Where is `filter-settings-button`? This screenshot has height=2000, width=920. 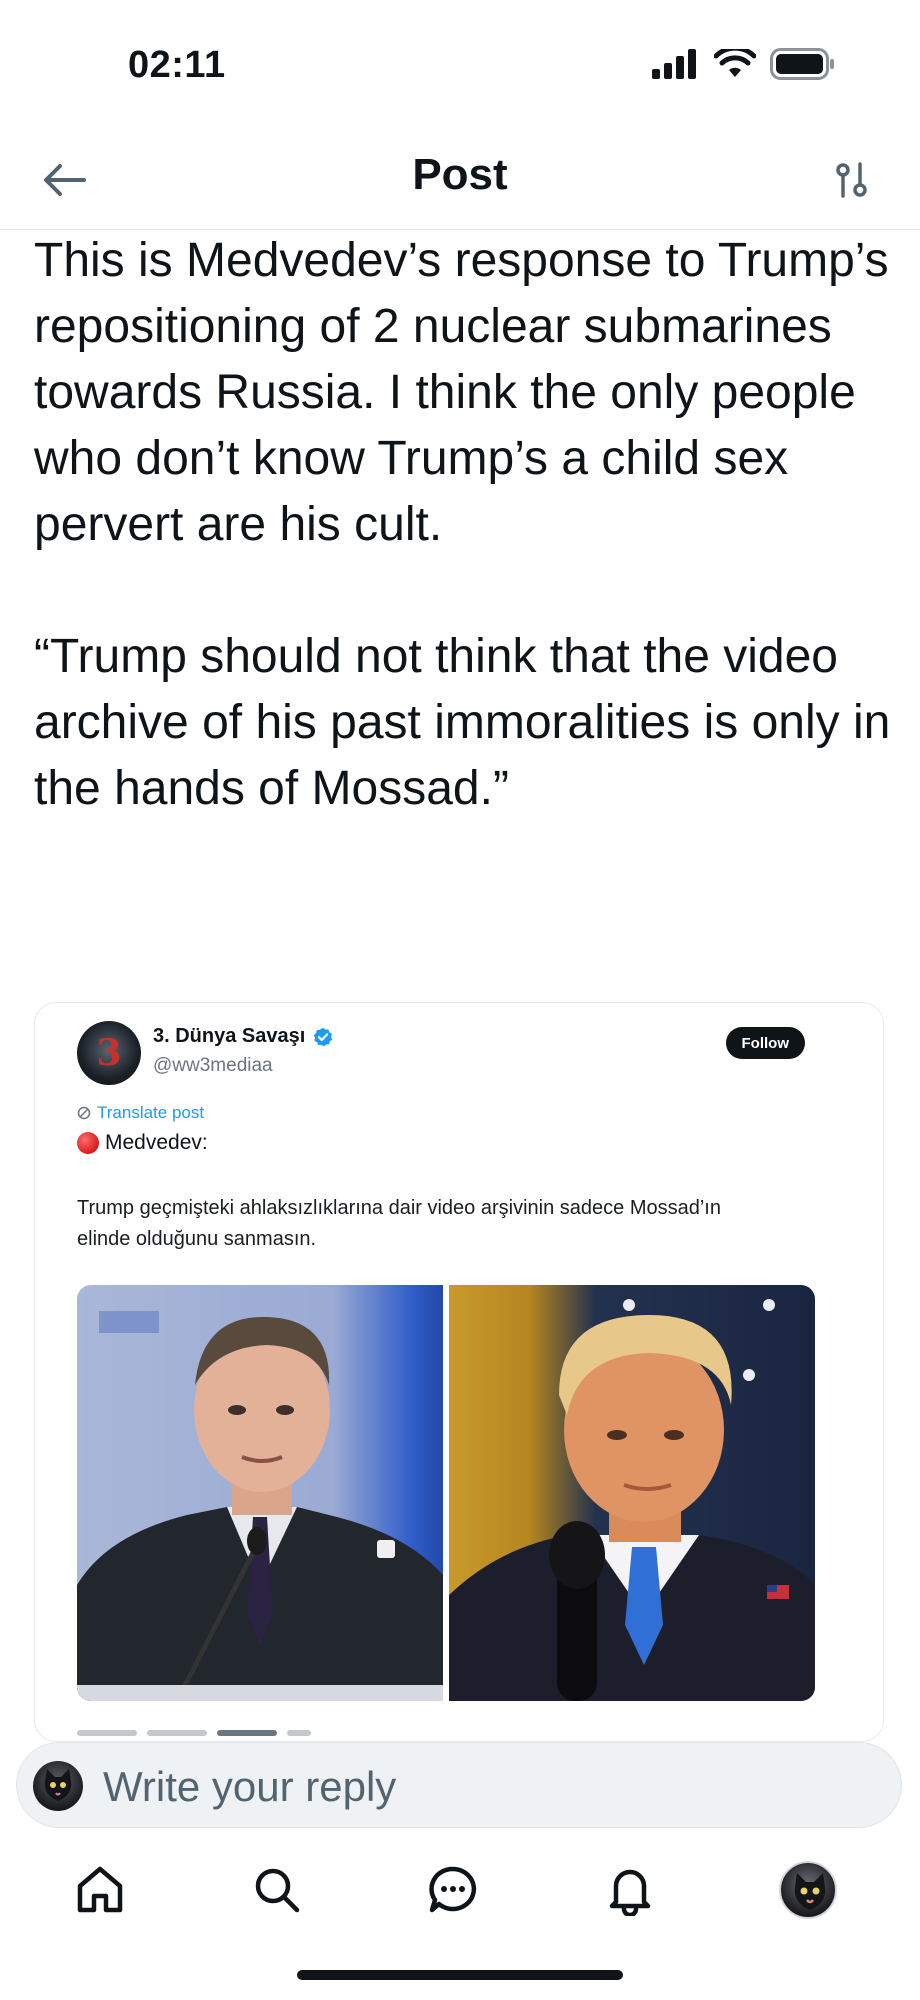
filter-settings-button is located at coordinates (852, 180).